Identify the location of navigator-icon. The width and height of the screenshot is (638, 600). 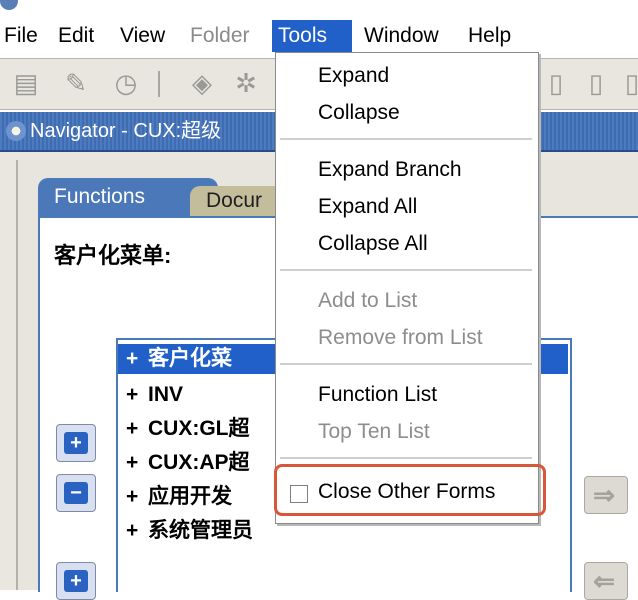
(16, 131).